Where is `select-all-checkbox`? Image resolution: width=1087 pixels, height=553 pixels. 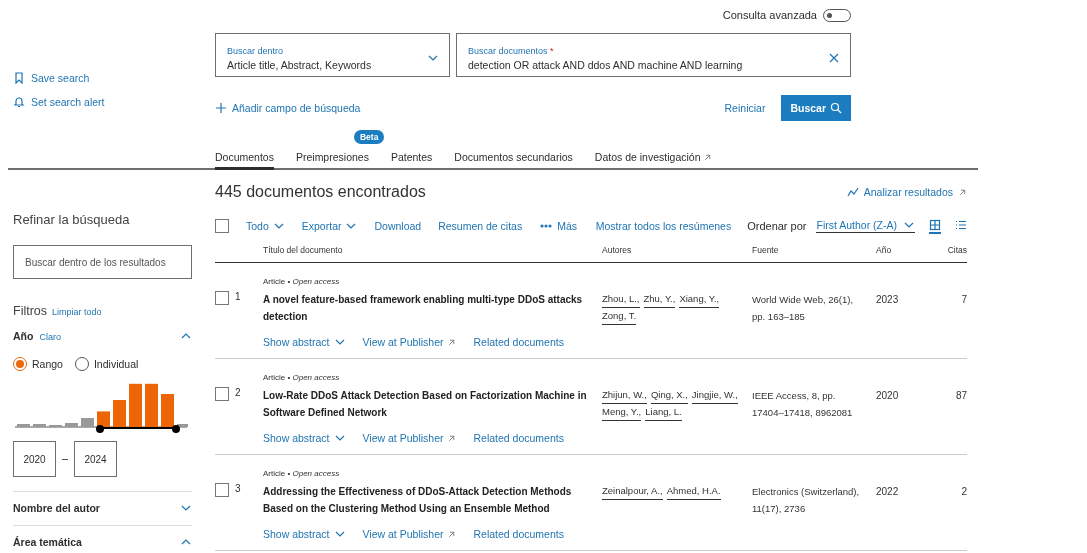
select-all-checkbox is located at coordinates (222, 226).